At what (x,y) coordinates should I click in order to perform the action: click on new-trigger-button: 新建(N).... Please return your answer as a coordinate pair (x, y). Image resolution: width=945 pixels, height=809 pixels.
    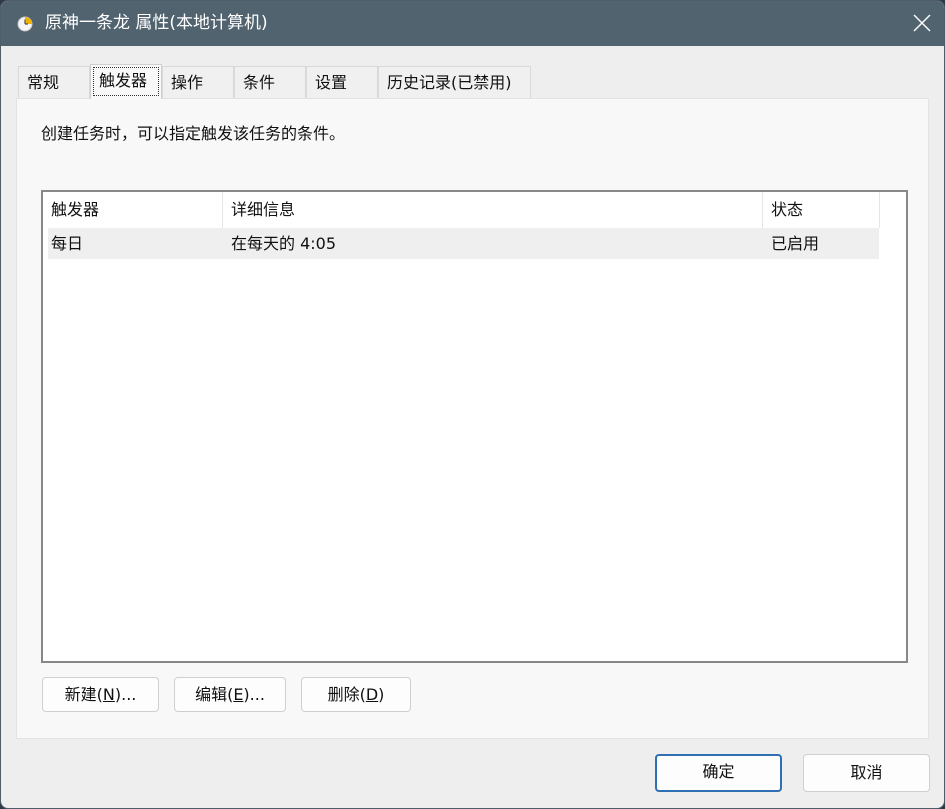
    Looking at the image, I should click on (100, 694).